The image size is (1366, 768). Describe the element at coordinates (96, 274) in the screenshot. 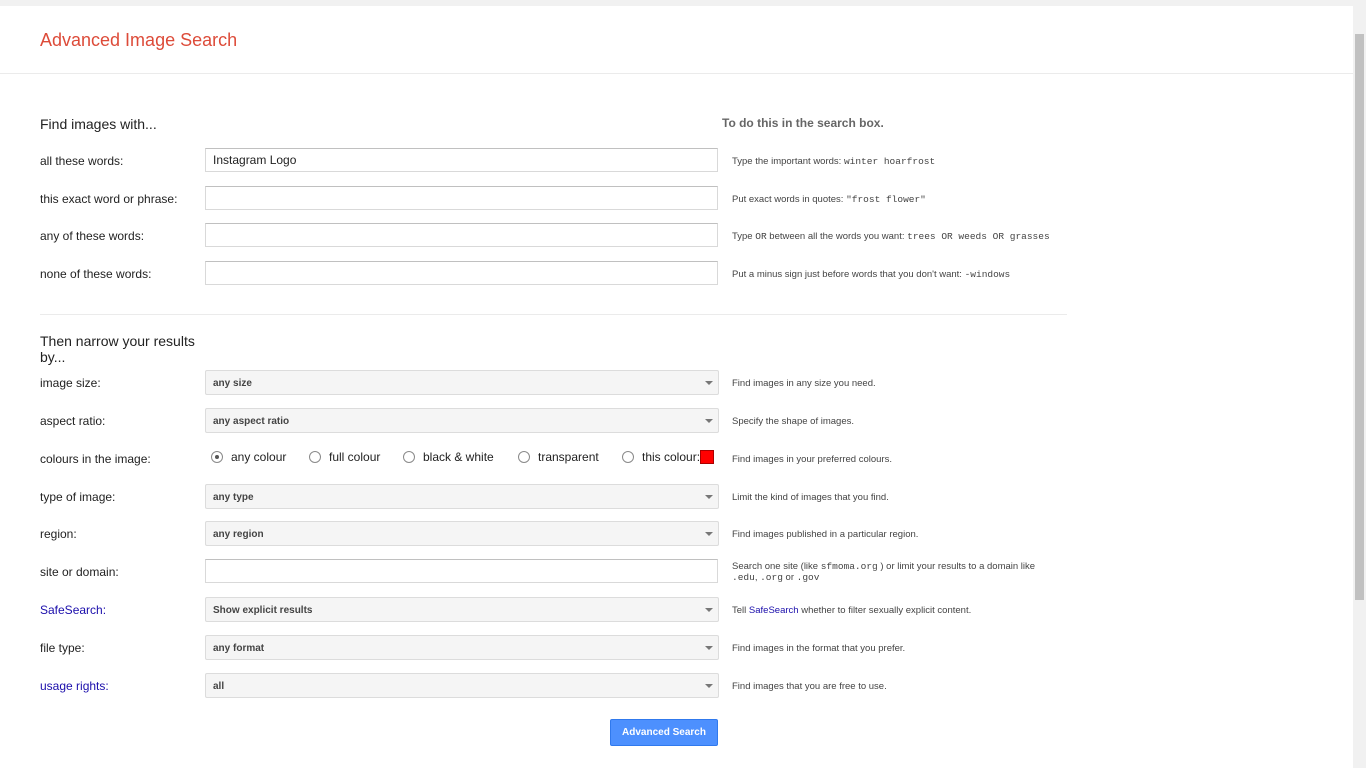

I see `none-words-label: none of these words:` at that location.